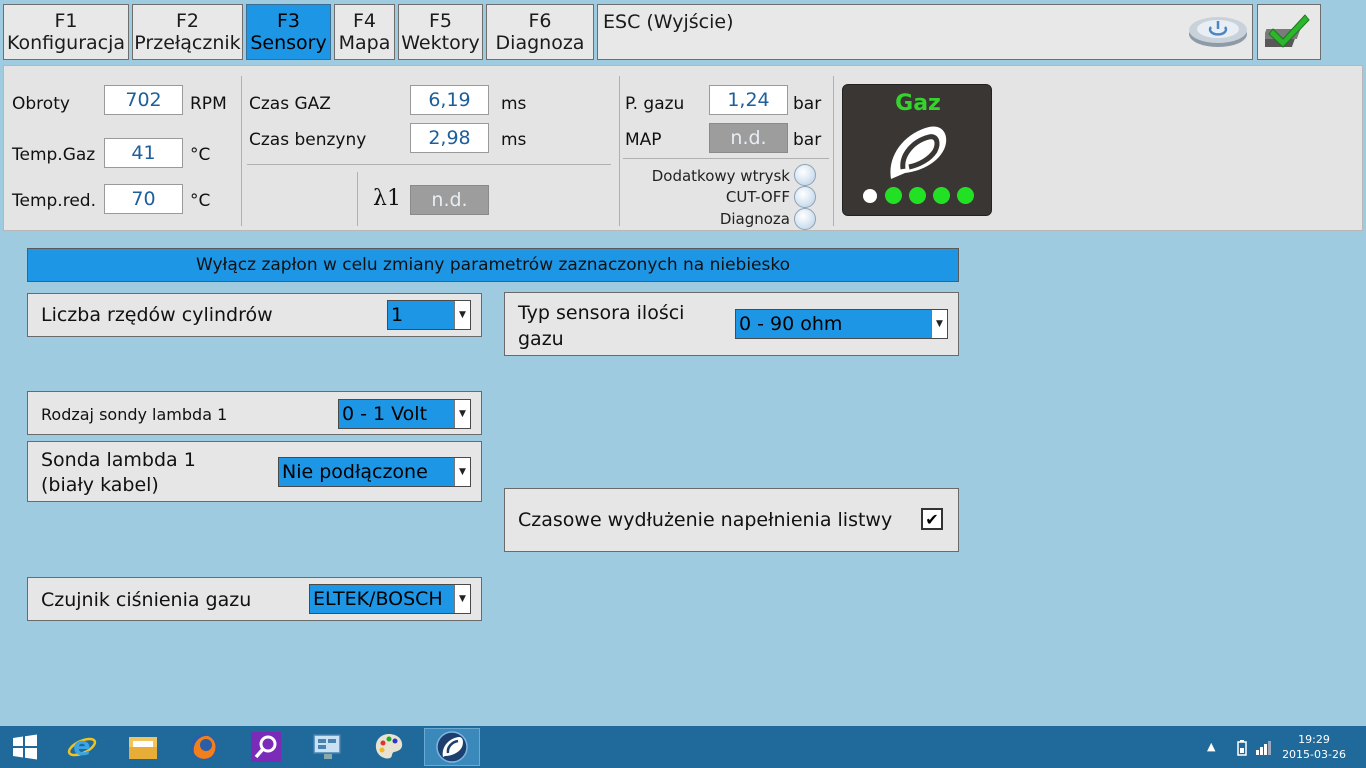 The height and width of the screenshot is (768, 1366). What do you see at coordinates (1218, 30) in the screenshot?
I see `power-icon` at bounding box center [1218, 30].